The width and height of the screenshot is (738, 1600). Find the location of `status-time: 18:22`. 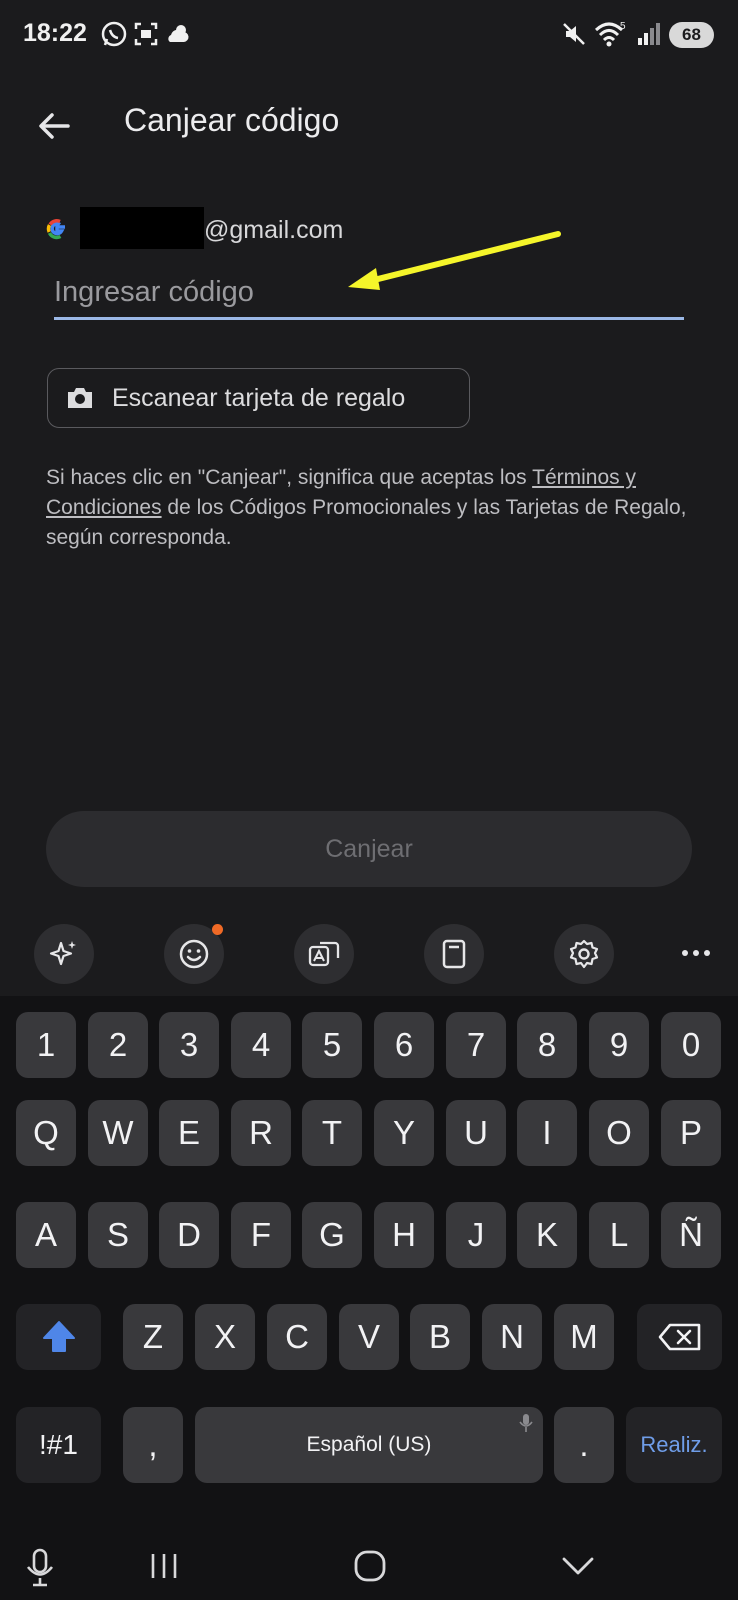

status-time: 18:22 is located at coordinates (55, 33).